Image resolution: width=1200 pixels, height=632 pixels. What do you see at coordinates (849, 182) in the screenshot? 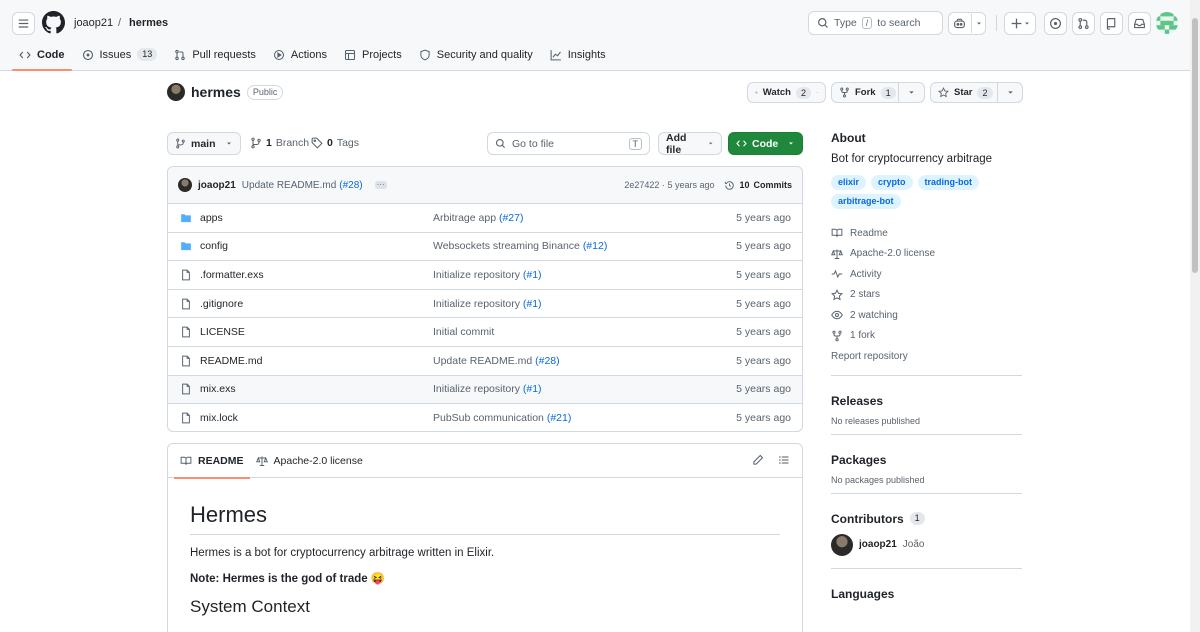
I see `topic-tag: elixir` at bounding box center [849, 182].